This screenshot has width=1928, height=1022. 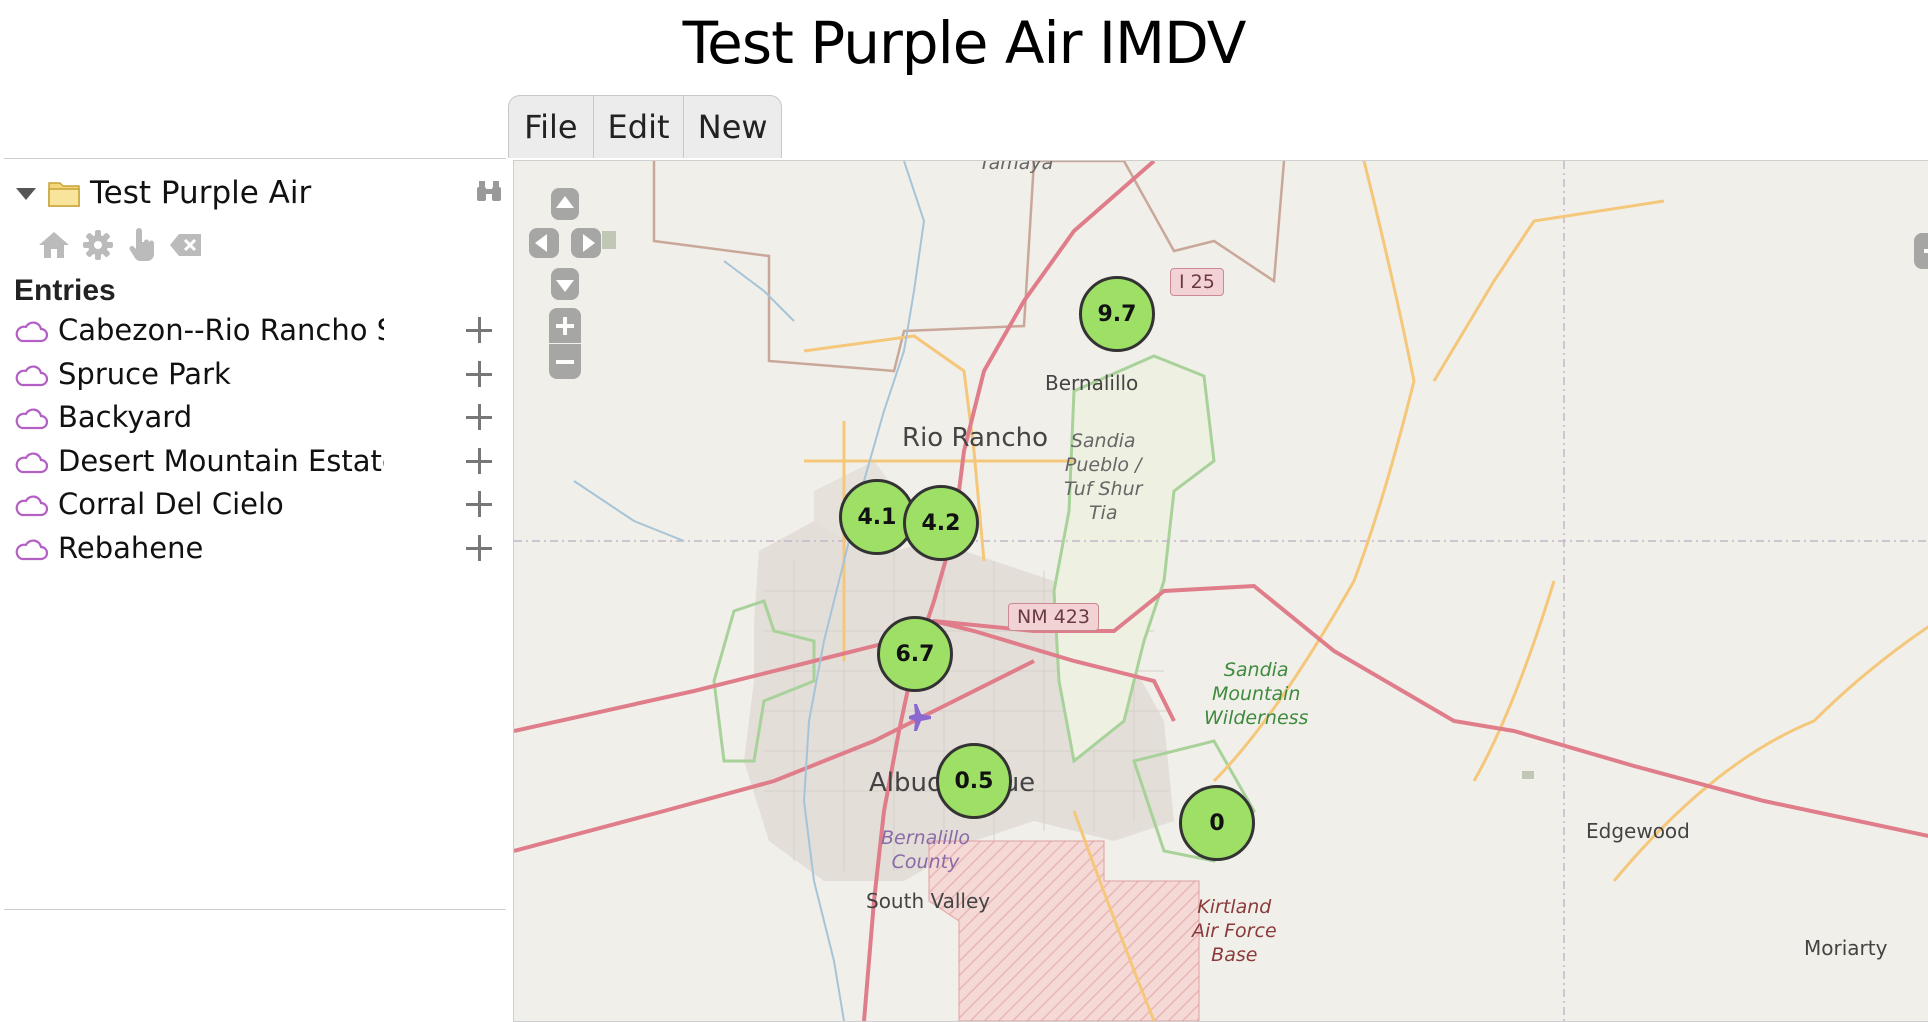 What do you see at coordinates (186, 245) in the screenshot?
I see `clear-icon` at bounding box center [186, 245].